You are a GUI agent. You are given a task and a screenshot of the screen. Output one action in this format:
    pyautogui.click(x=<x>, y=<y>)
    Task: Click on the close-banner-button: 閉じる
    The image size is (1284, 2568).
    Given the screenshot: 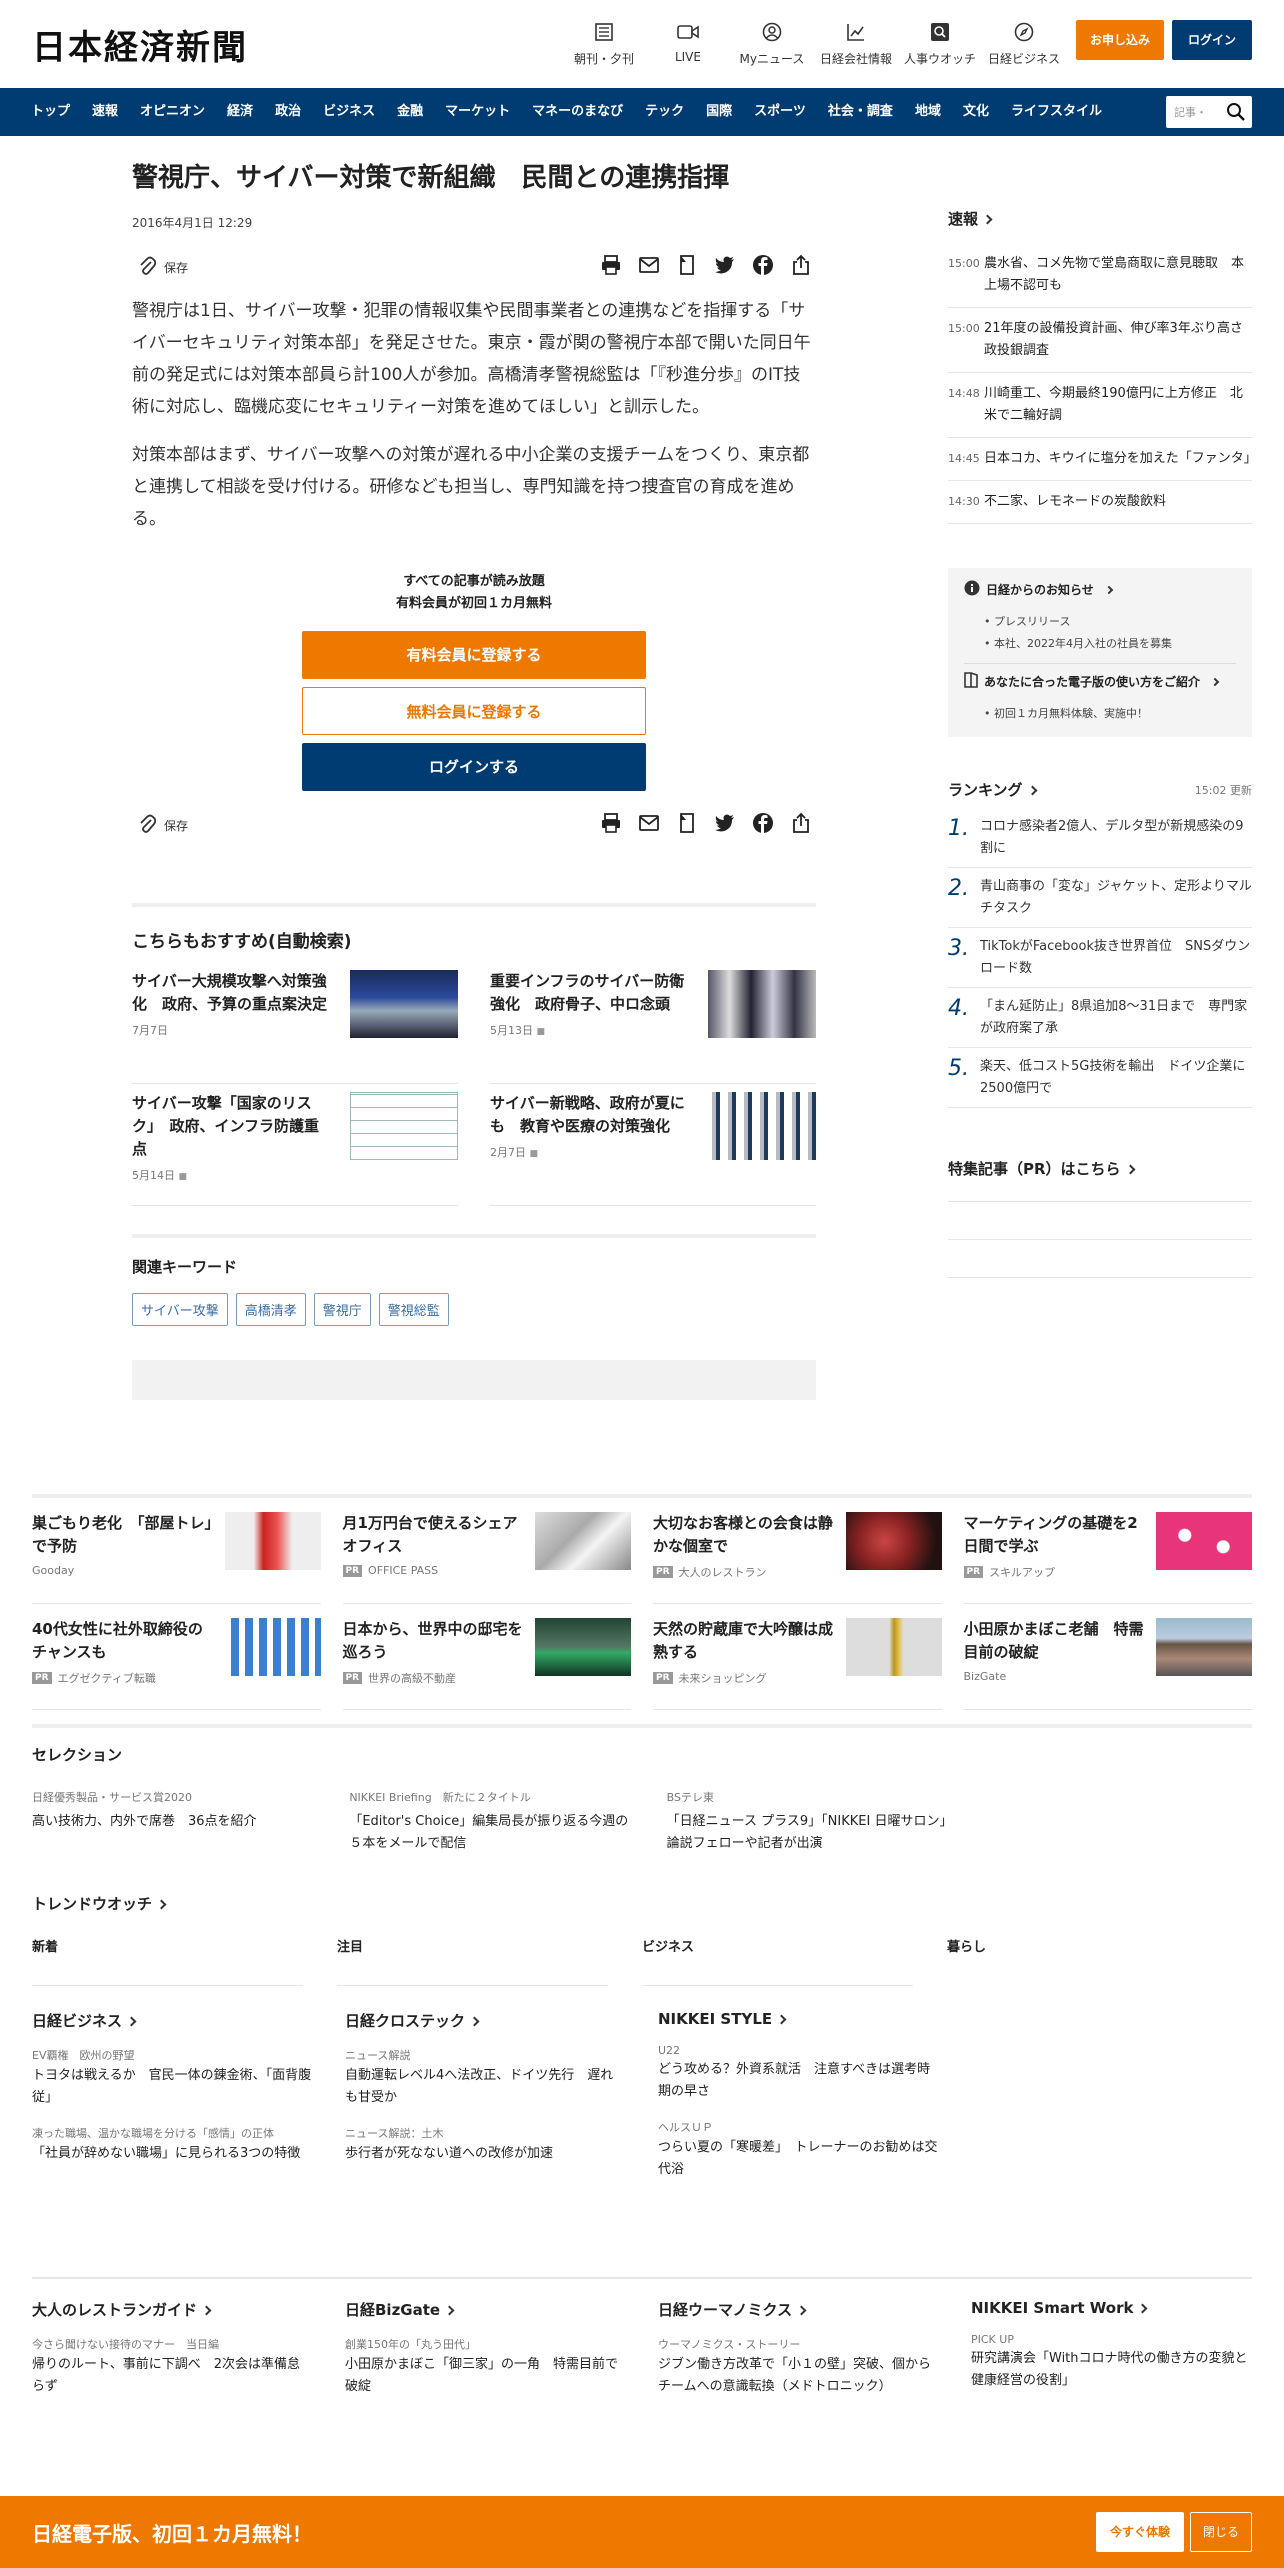 What is the action you would take?
    pyautogui.click(x=1220, y=2532)
    